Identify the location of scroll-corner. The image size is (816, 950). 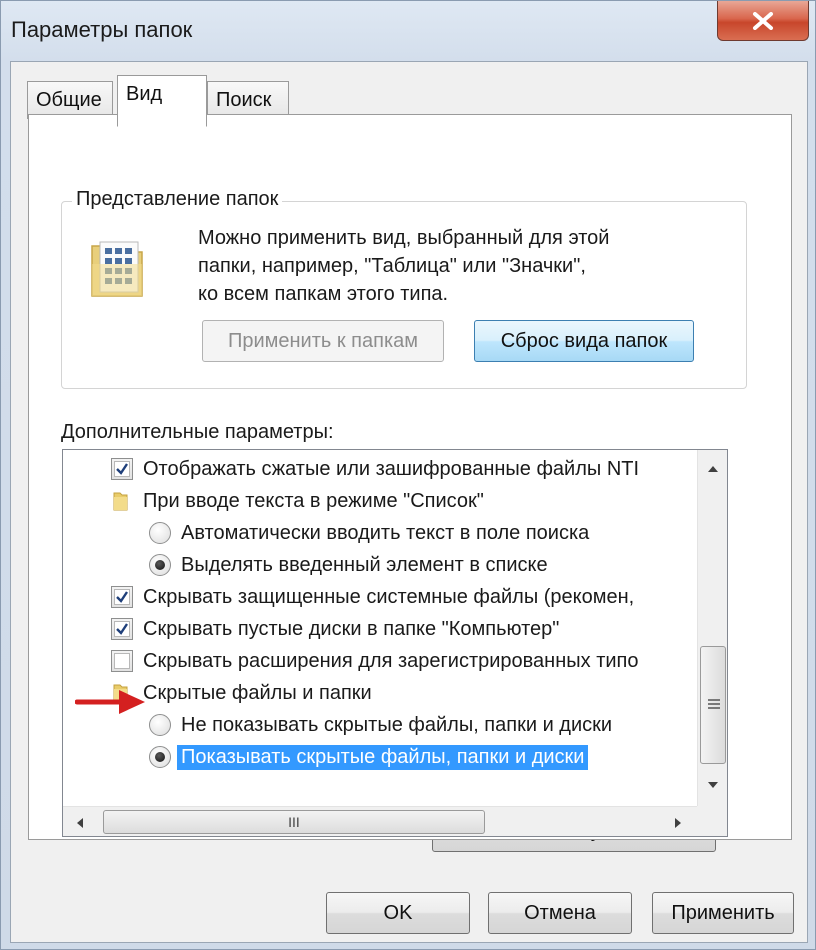
(712, 821).